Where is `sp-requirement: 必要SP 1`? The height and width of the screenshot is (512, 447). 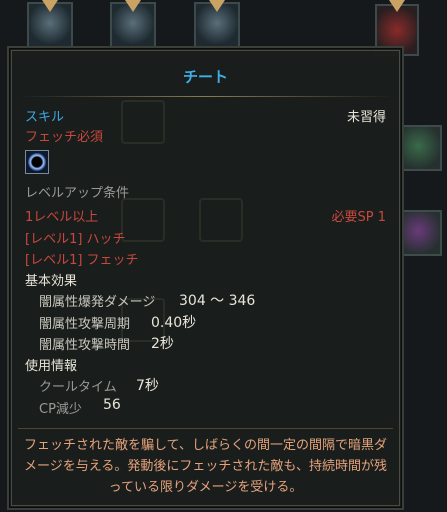
sp-requirement: 必要SP 1 is located at coordinates (359, 217).